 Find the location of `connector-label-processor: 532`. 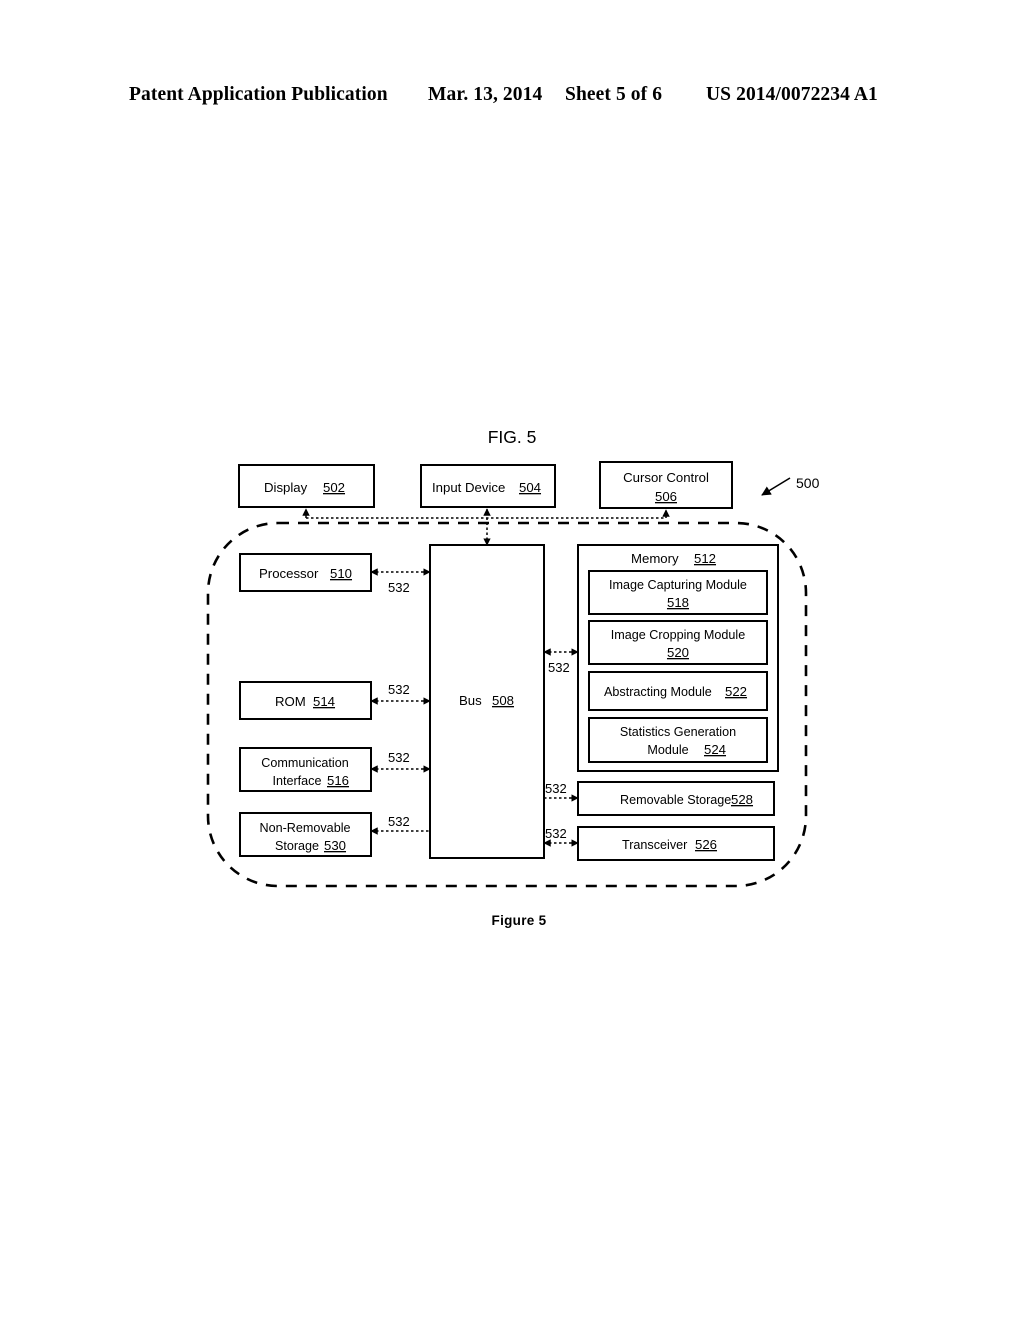

connector-label-processor: 532 is located at coordinates (399, 587).